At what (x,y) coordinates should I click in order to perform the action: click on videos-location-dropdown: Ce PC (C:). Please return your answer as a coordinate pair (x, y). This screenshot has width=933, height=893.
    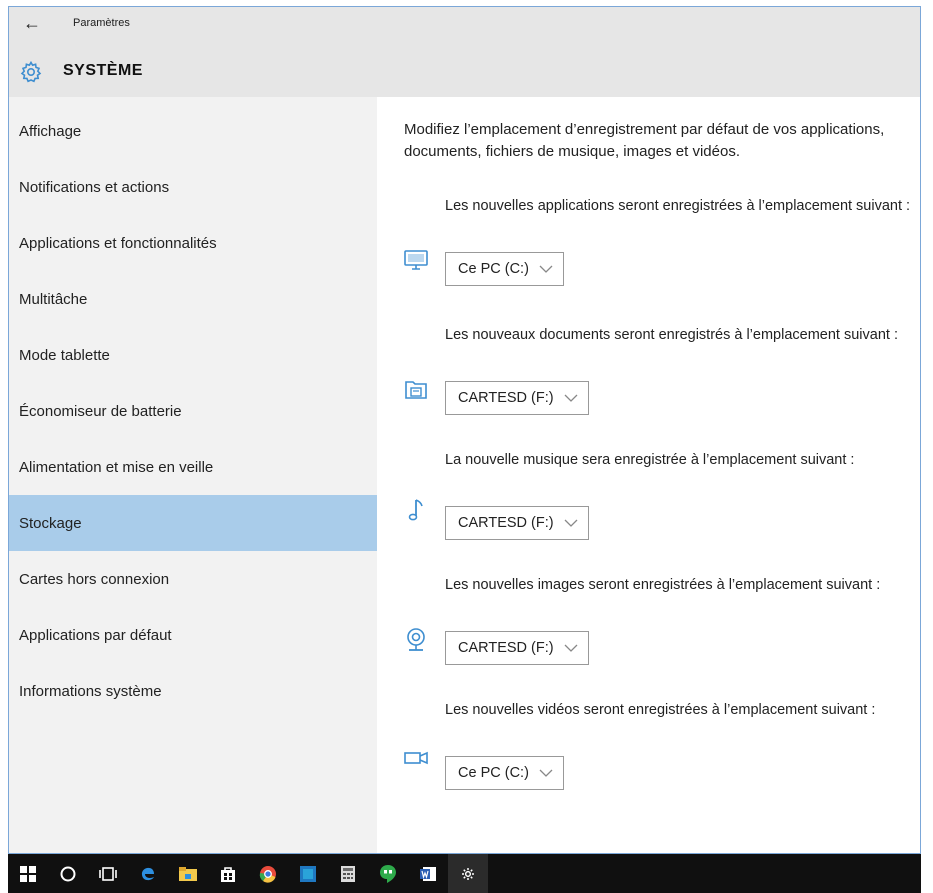
    Looking at the image, I should click on (504, 773).